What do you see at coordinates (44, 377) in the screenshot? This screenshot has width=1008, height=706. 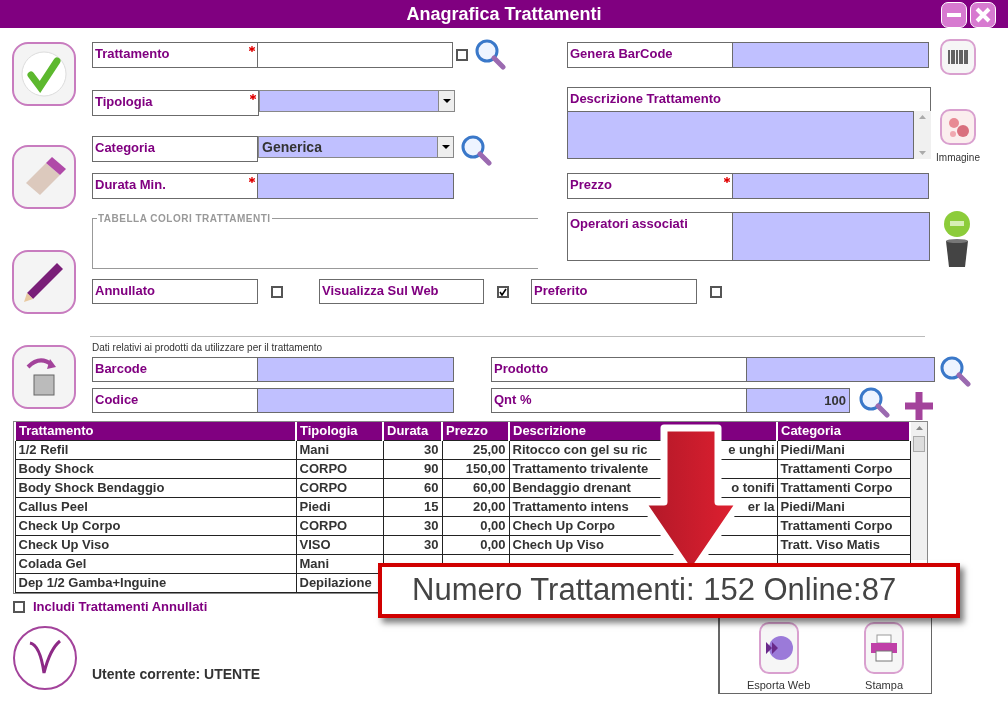 I see `recycle-button` at bounding box center [44, 377].